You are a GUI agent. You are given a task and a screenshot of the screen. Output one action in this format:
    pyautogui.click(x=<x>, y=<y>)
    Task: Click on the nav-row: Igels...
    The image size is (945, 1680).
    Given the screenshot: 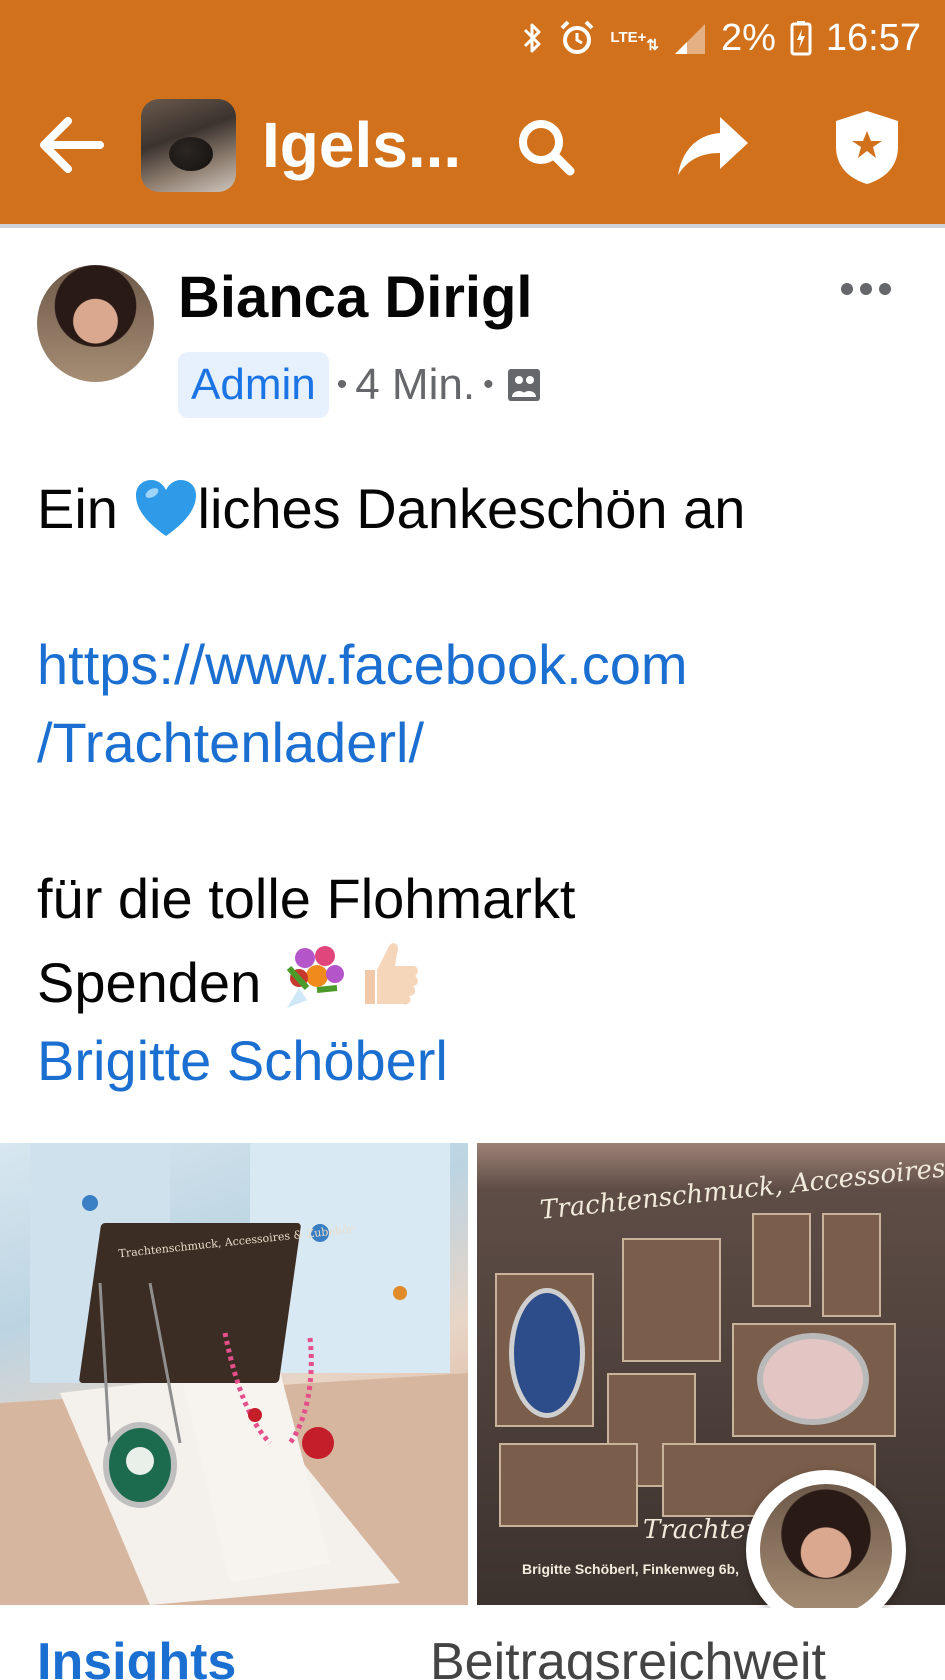 What is the action you would take?
    pyautogui.click(x=472, y=145)
    